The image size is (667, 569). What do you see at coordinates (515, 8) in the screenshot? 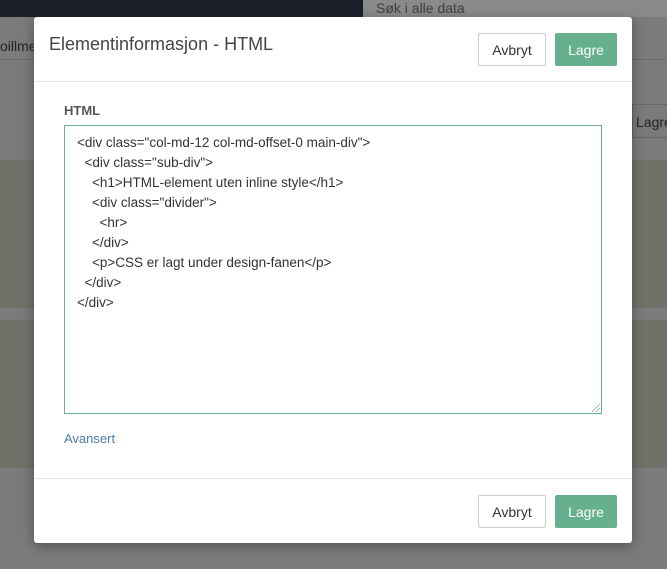
I see `global-search-input: Søk i alle data` at bounding box center [515, 8].